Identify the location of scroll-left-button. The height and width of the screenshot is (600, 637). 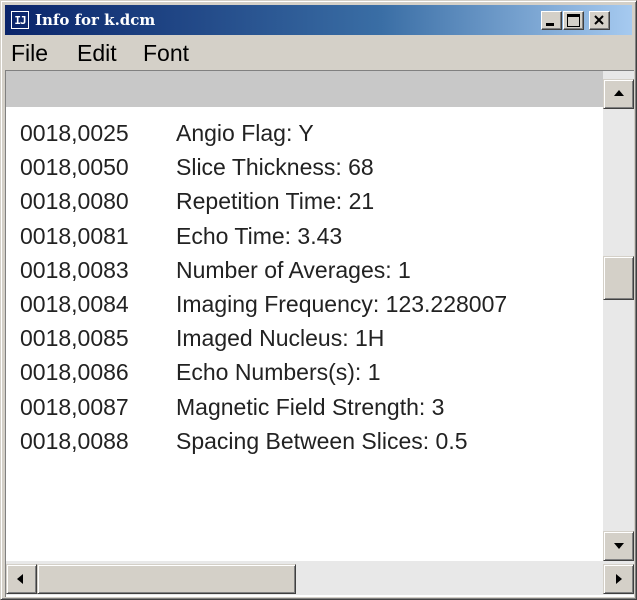
(21, 579).